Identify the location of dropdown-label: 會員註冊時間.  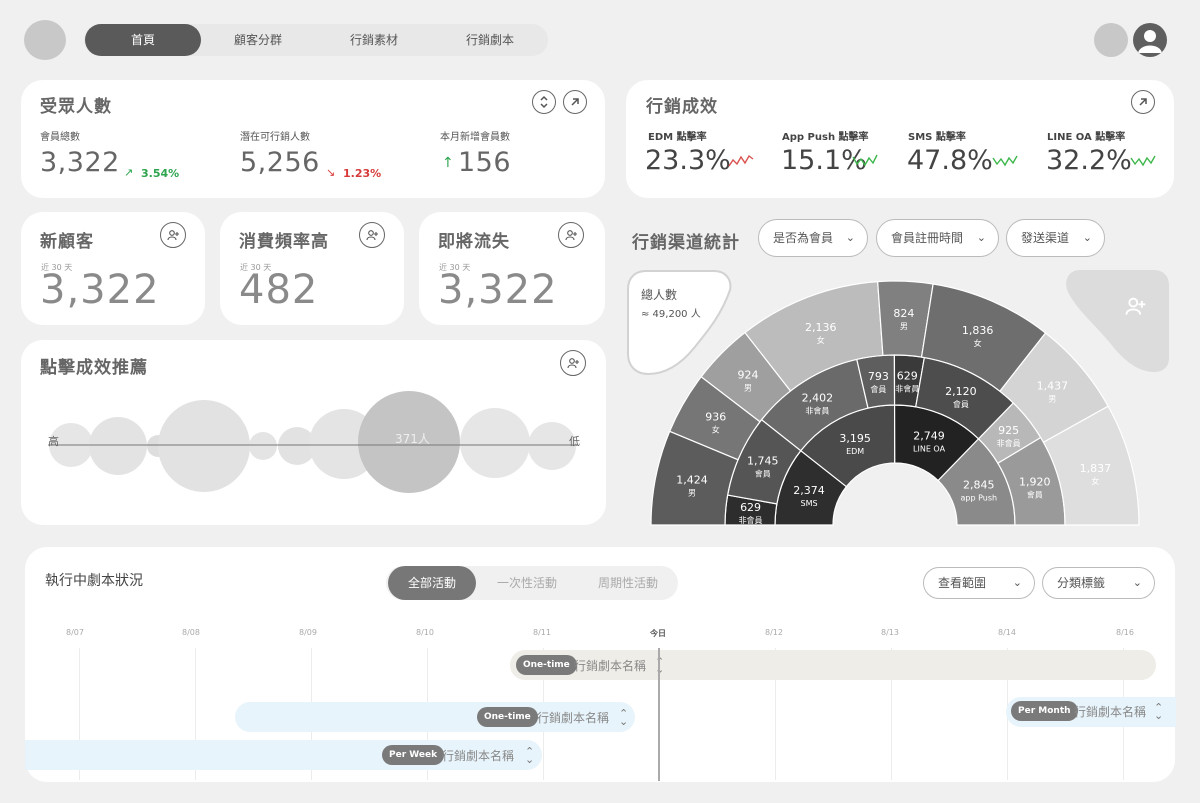
(927, 238).